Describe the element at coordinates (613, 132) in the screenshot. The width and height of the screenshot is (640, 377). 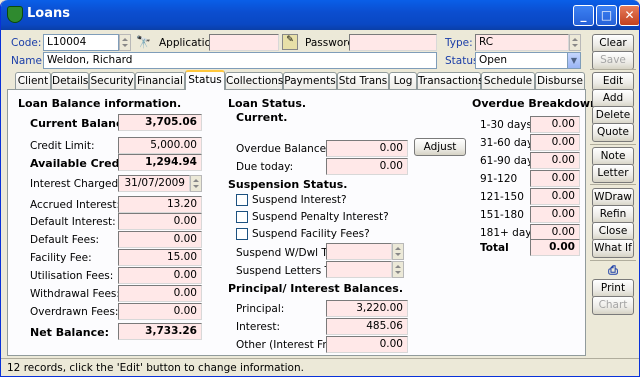
I see `quote-button: Quote` at that location.